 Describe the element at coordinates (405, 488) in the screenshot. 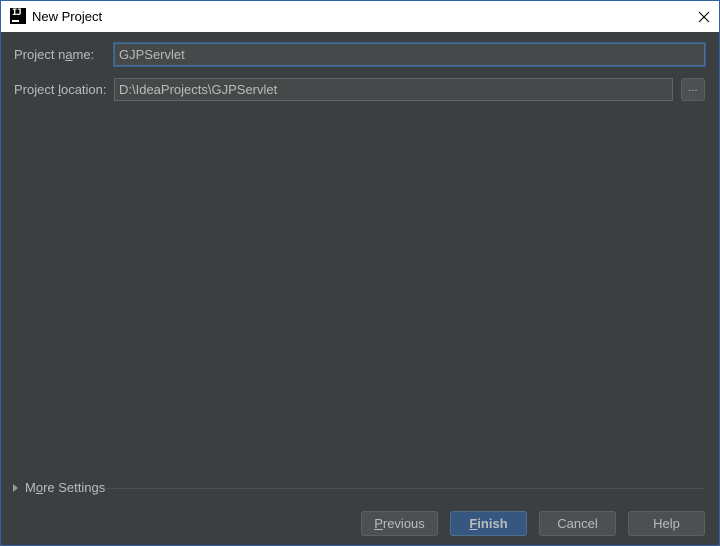

I see `more-settings-divider` at that location.